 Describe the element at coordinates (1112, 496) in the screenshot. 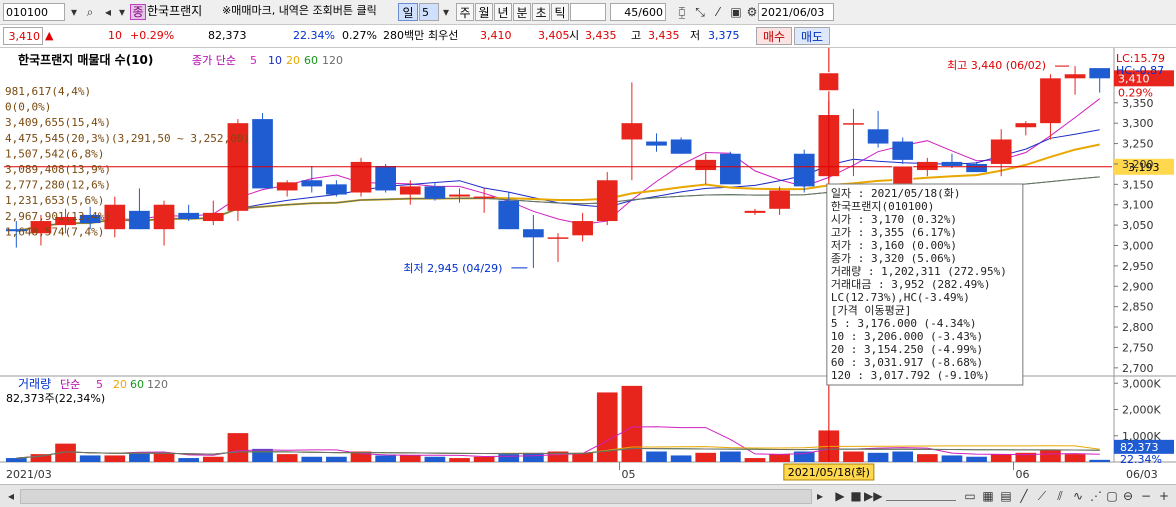

I see `box-tool-icon: ▢` at that location.